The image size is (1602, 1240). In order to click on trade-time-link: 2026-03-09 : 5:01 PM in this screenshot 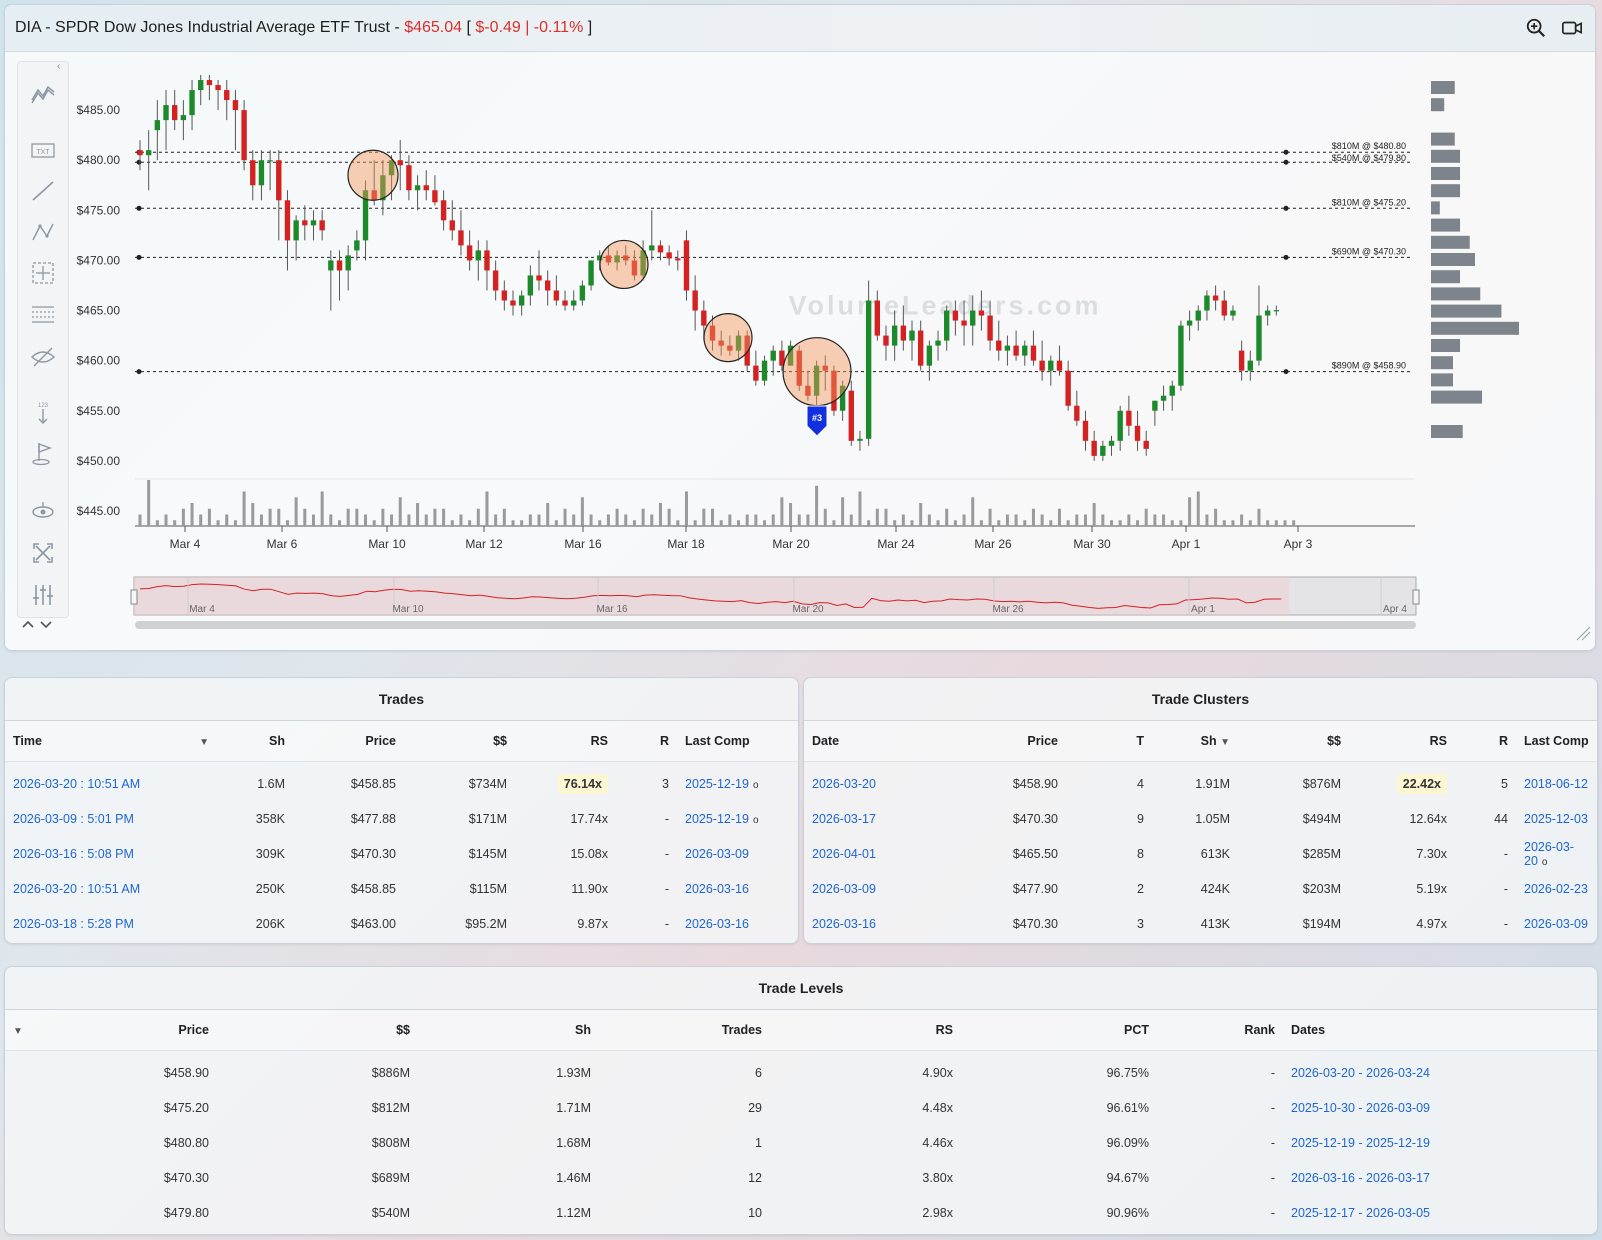, I will do `click(111, 818)`.